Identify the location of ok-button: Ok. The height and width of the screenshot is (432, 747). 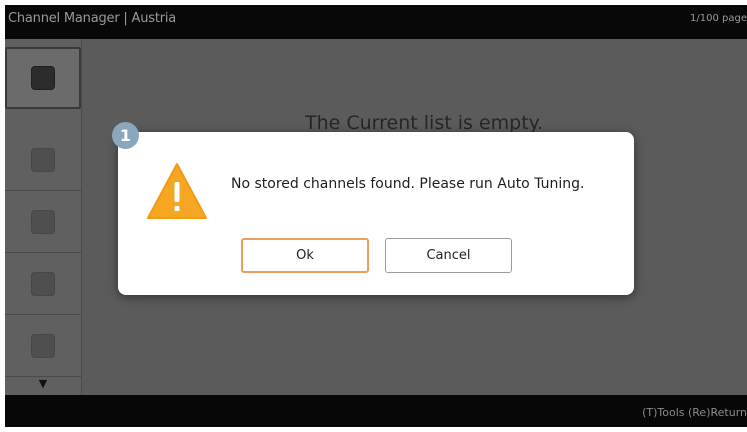
(305, 255).